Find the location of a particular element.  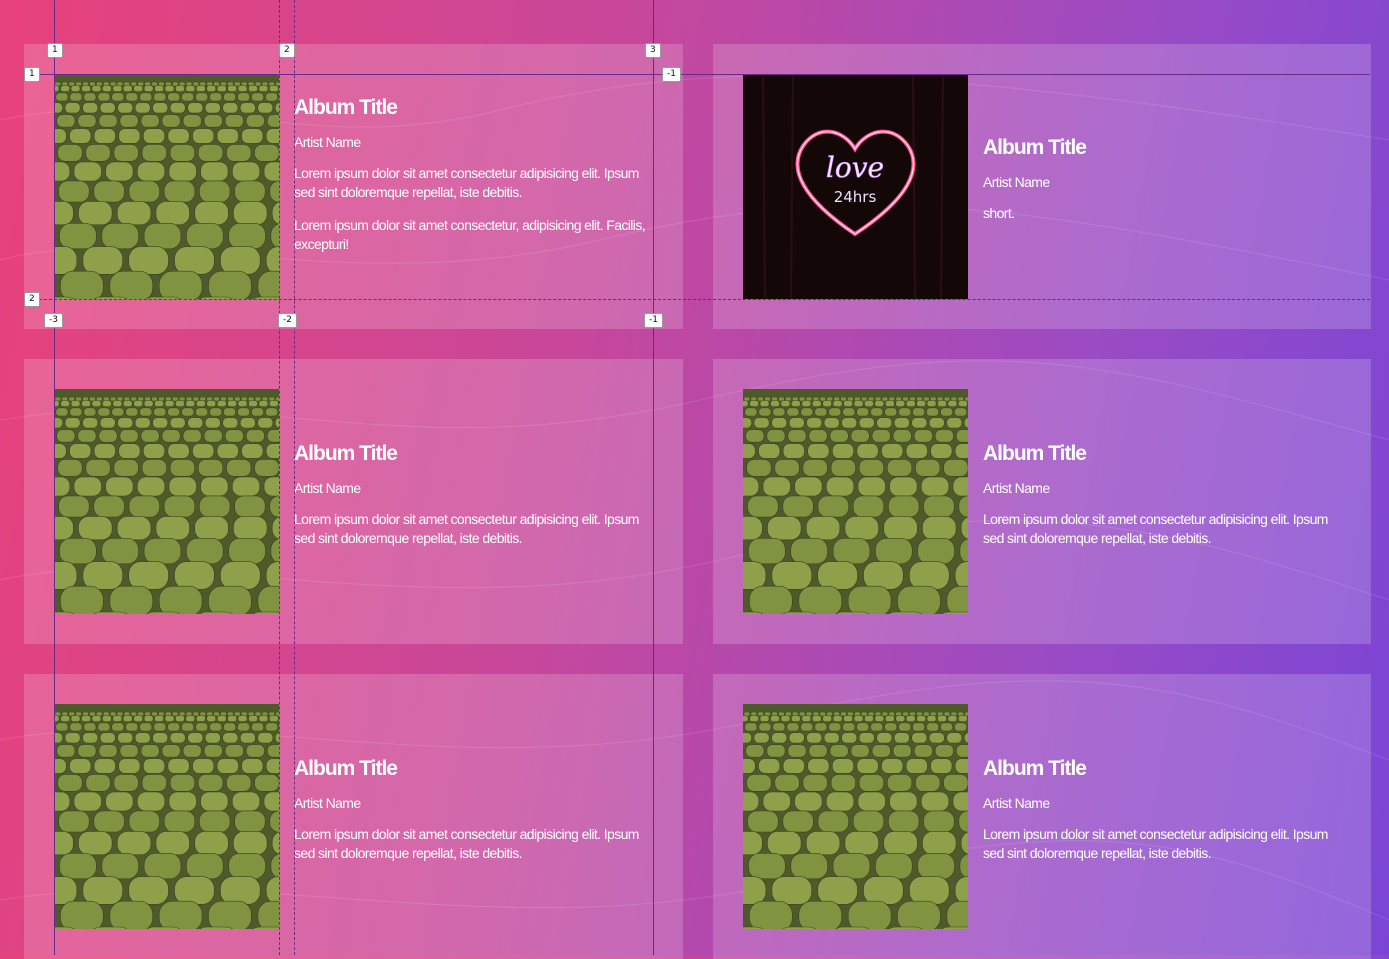

album-description: short. is located at coordinates (999, 213).